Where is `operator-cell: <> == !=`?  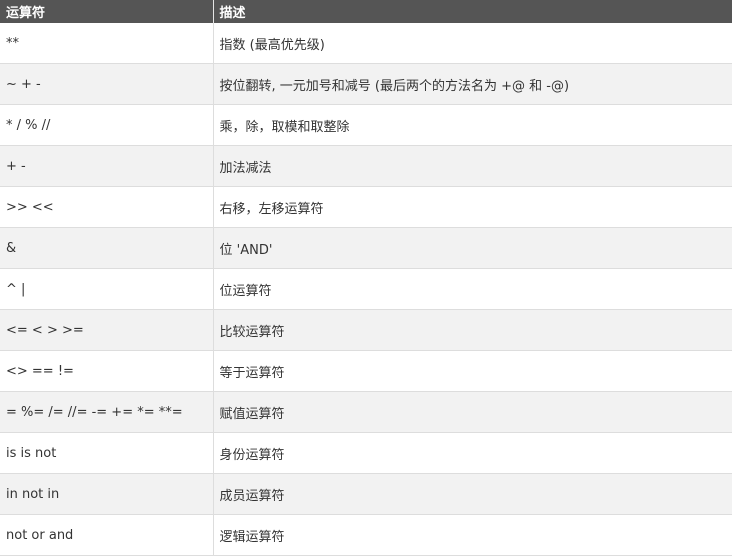 operator-cell: <> == != is located at coordinates (107, 371).